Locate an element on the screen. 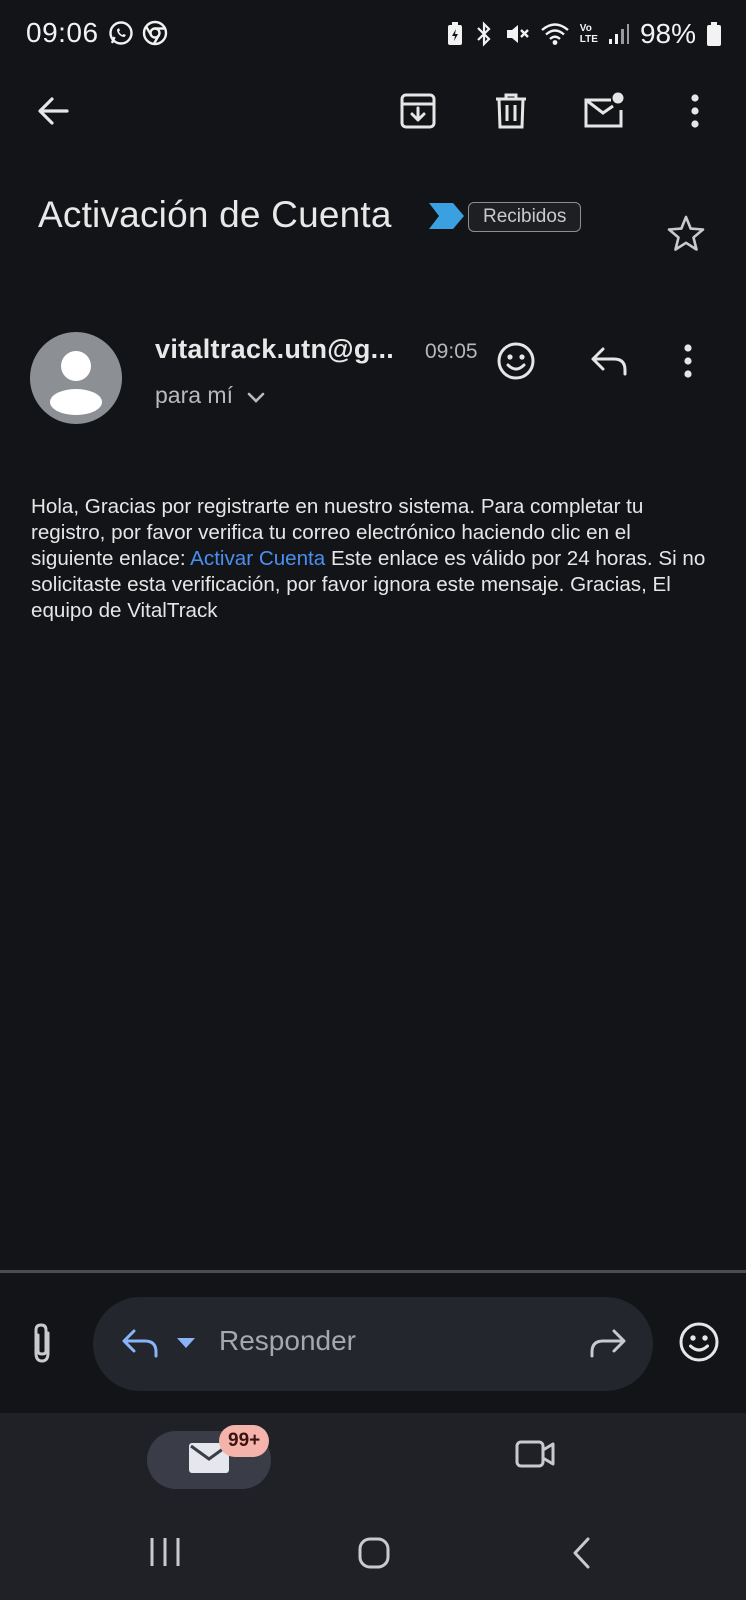  message-more-button is located at coordinates (688, 363).